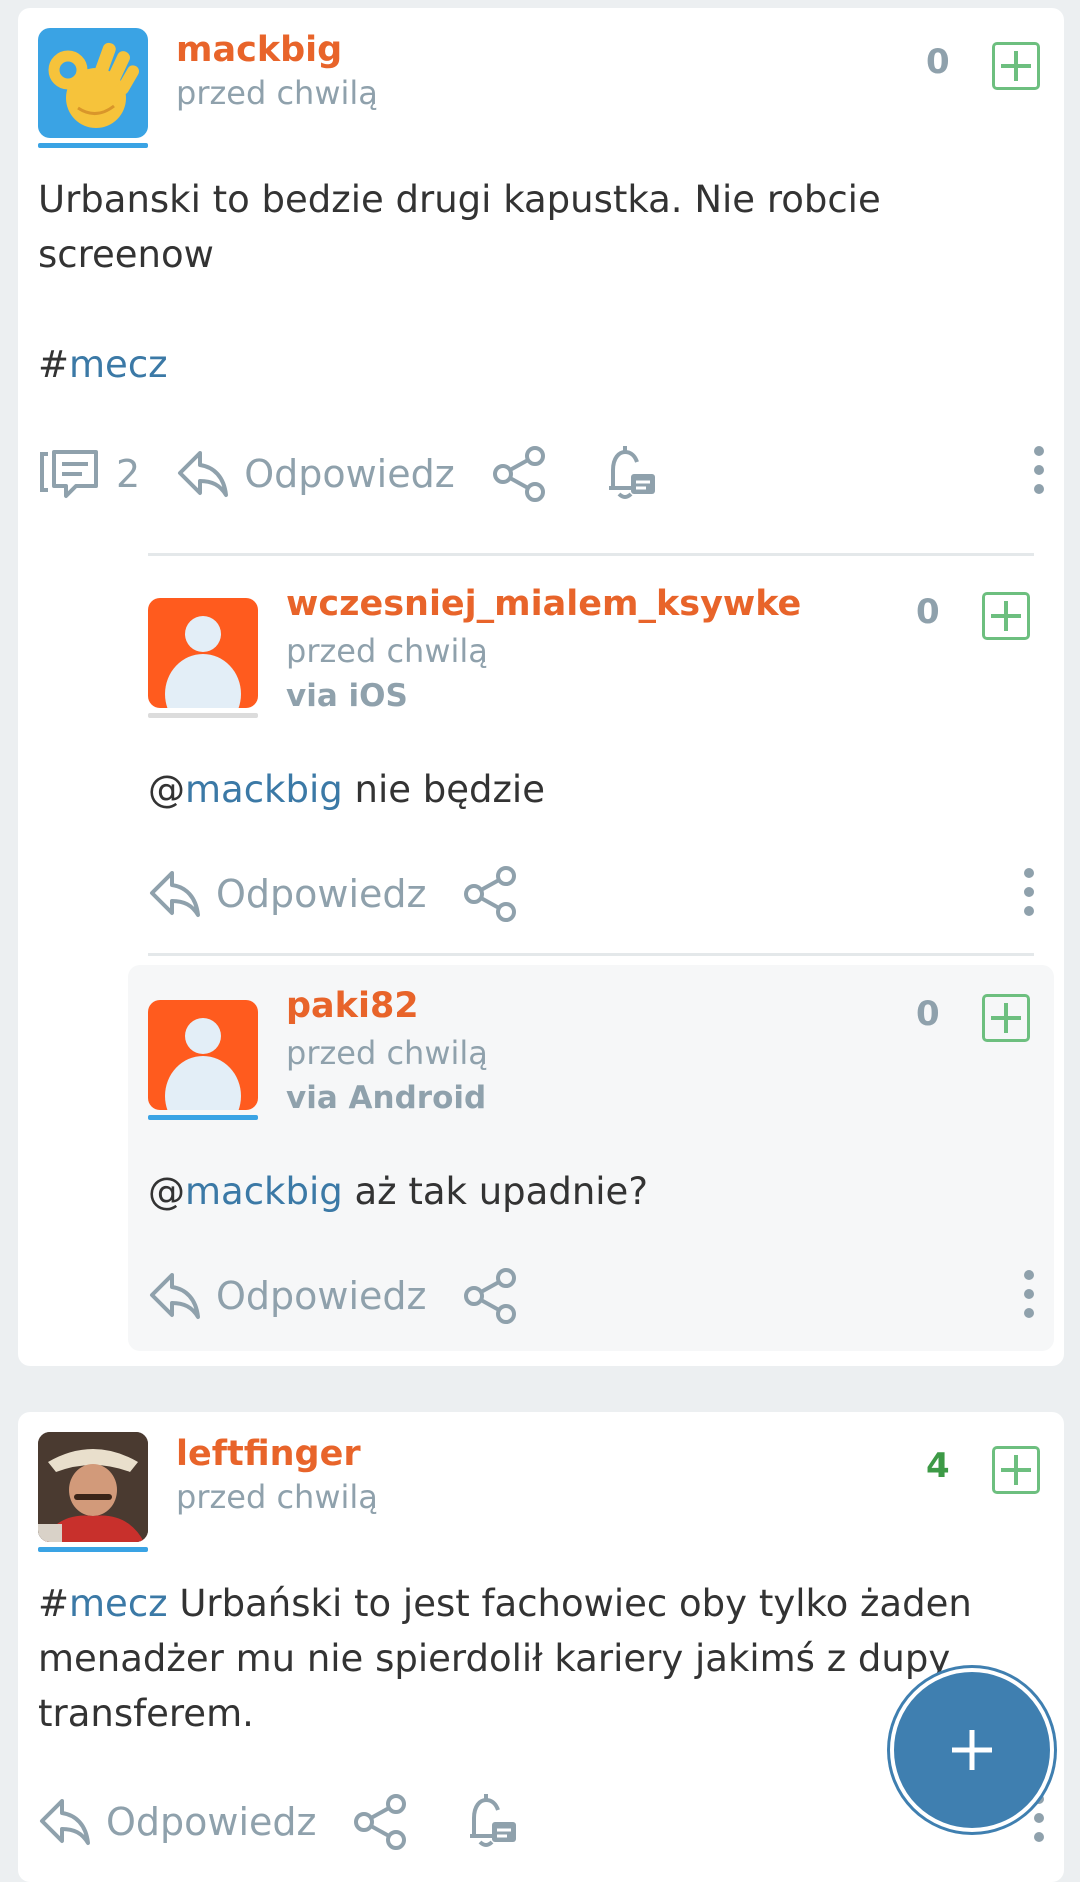  I want to click on comments-button: 2, so click(89, 474).